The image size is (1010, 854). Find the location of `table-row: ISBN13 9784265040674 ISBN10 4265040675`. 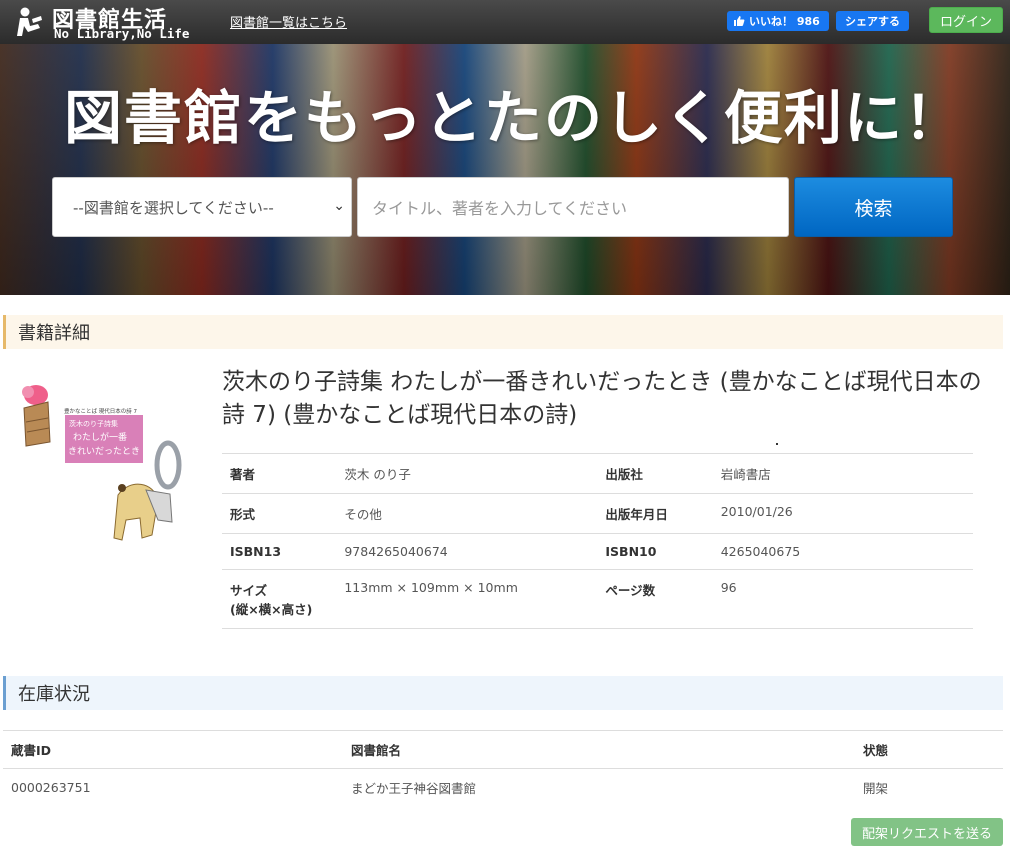

table-row: ISBN13 9784265040674 ISBN10 4265040675 is located at coordinates (597, 551).